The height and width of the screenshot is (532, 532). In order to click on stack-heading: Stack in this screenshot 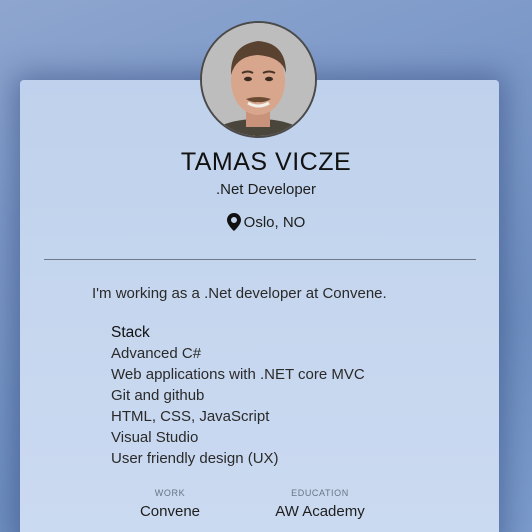, I will do `click(130, 332)`.